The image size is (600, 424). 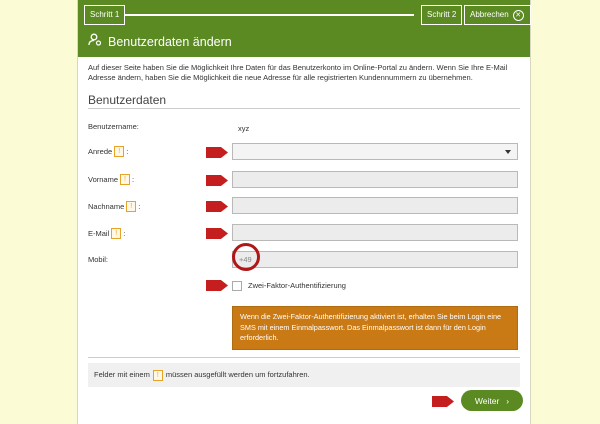 I want to click on mobil-input: +49, so click(x=375, y=259).